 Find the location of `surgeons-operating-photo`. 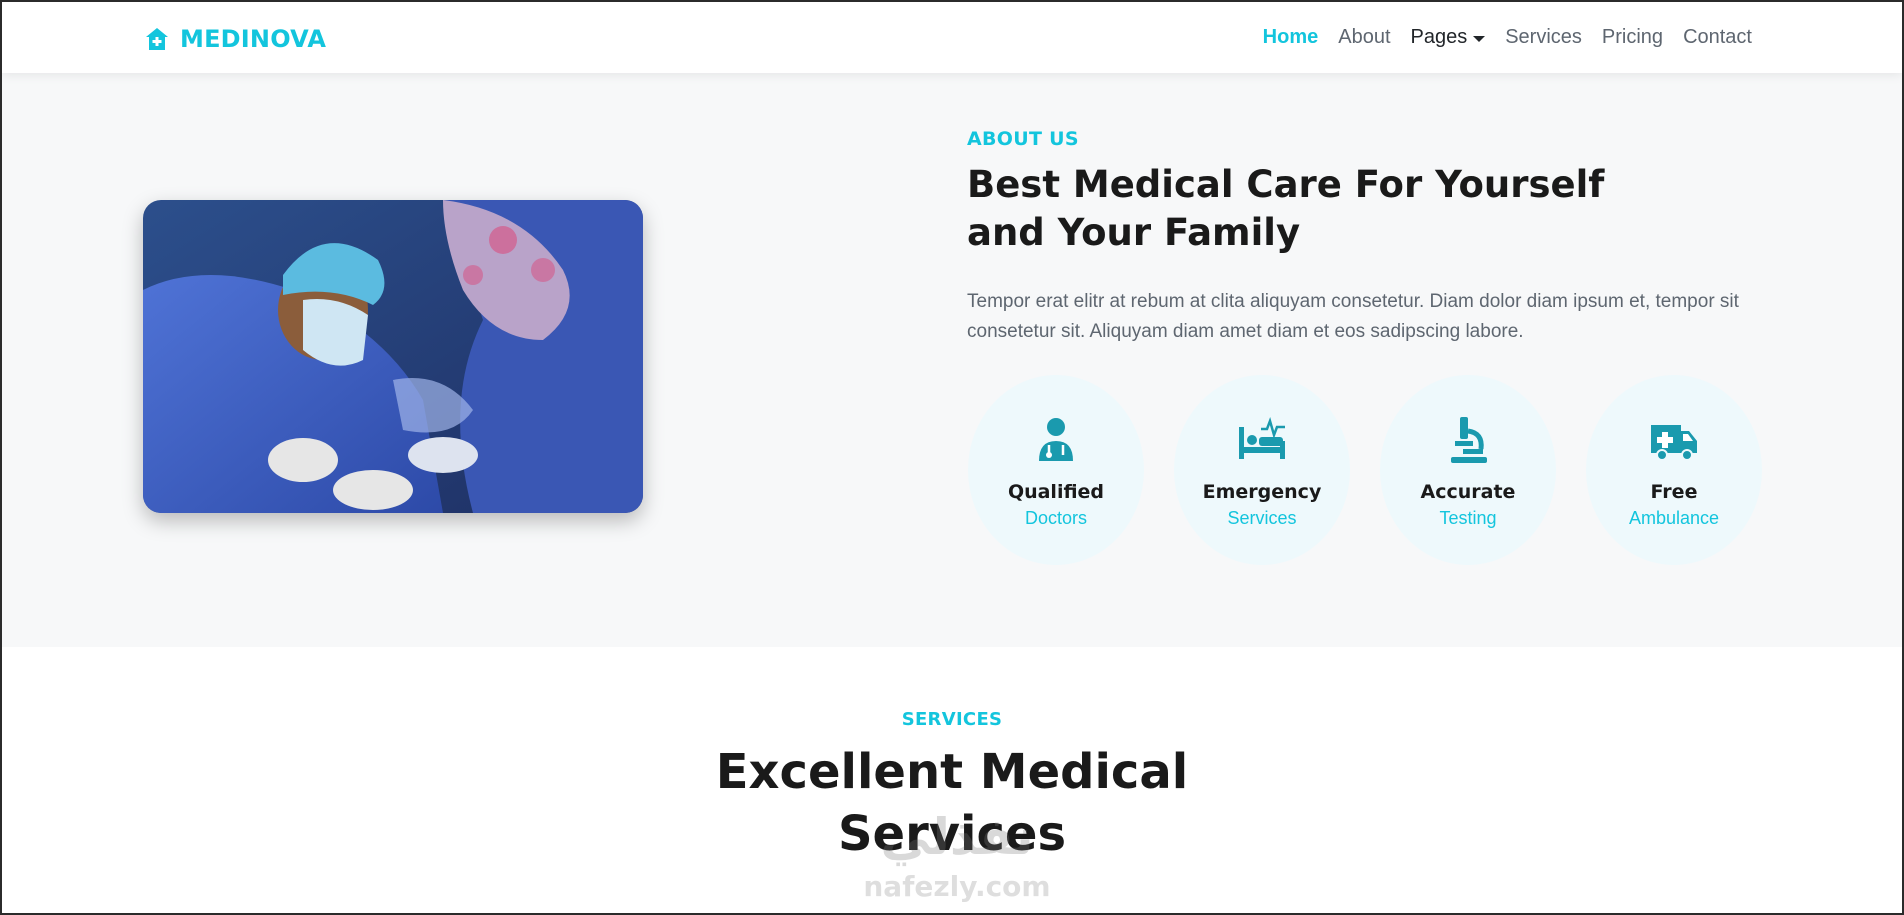

surgeons-operating-photo is located at coordinates (393, 356).